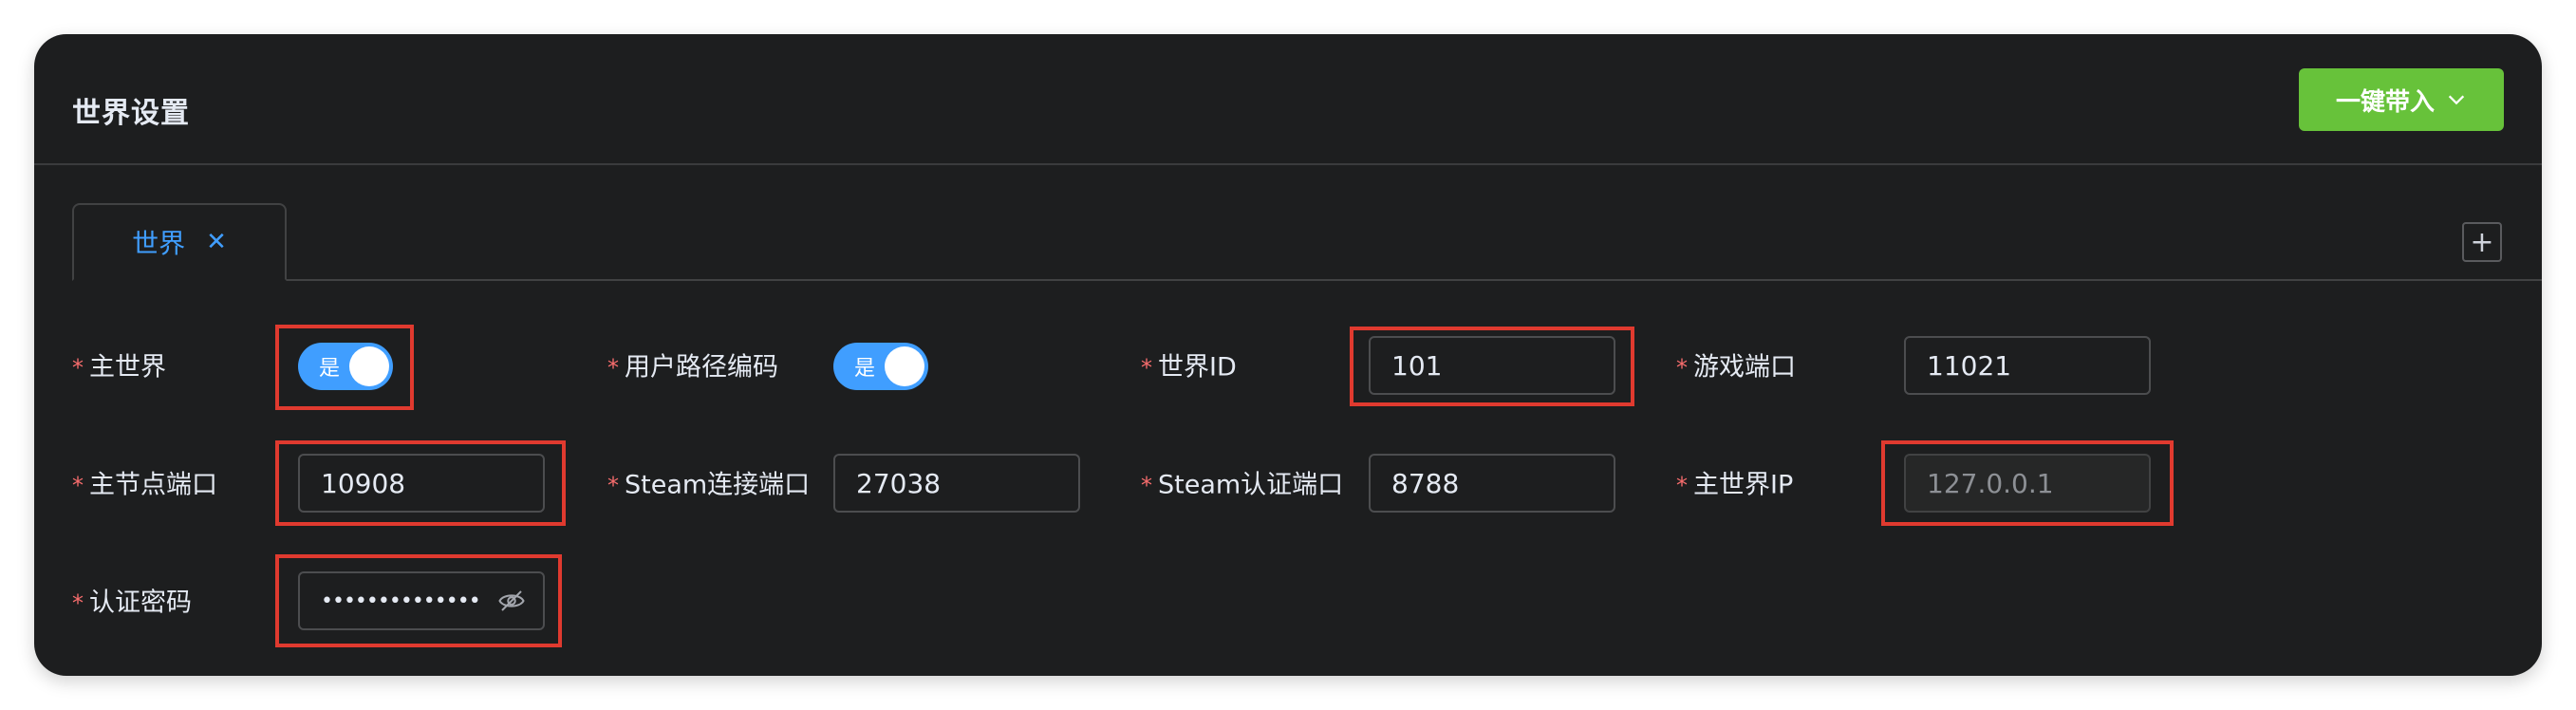 This screenshot has width=2576, height=710. I want to click on panel-title: 世界设置, so click(131, 113).